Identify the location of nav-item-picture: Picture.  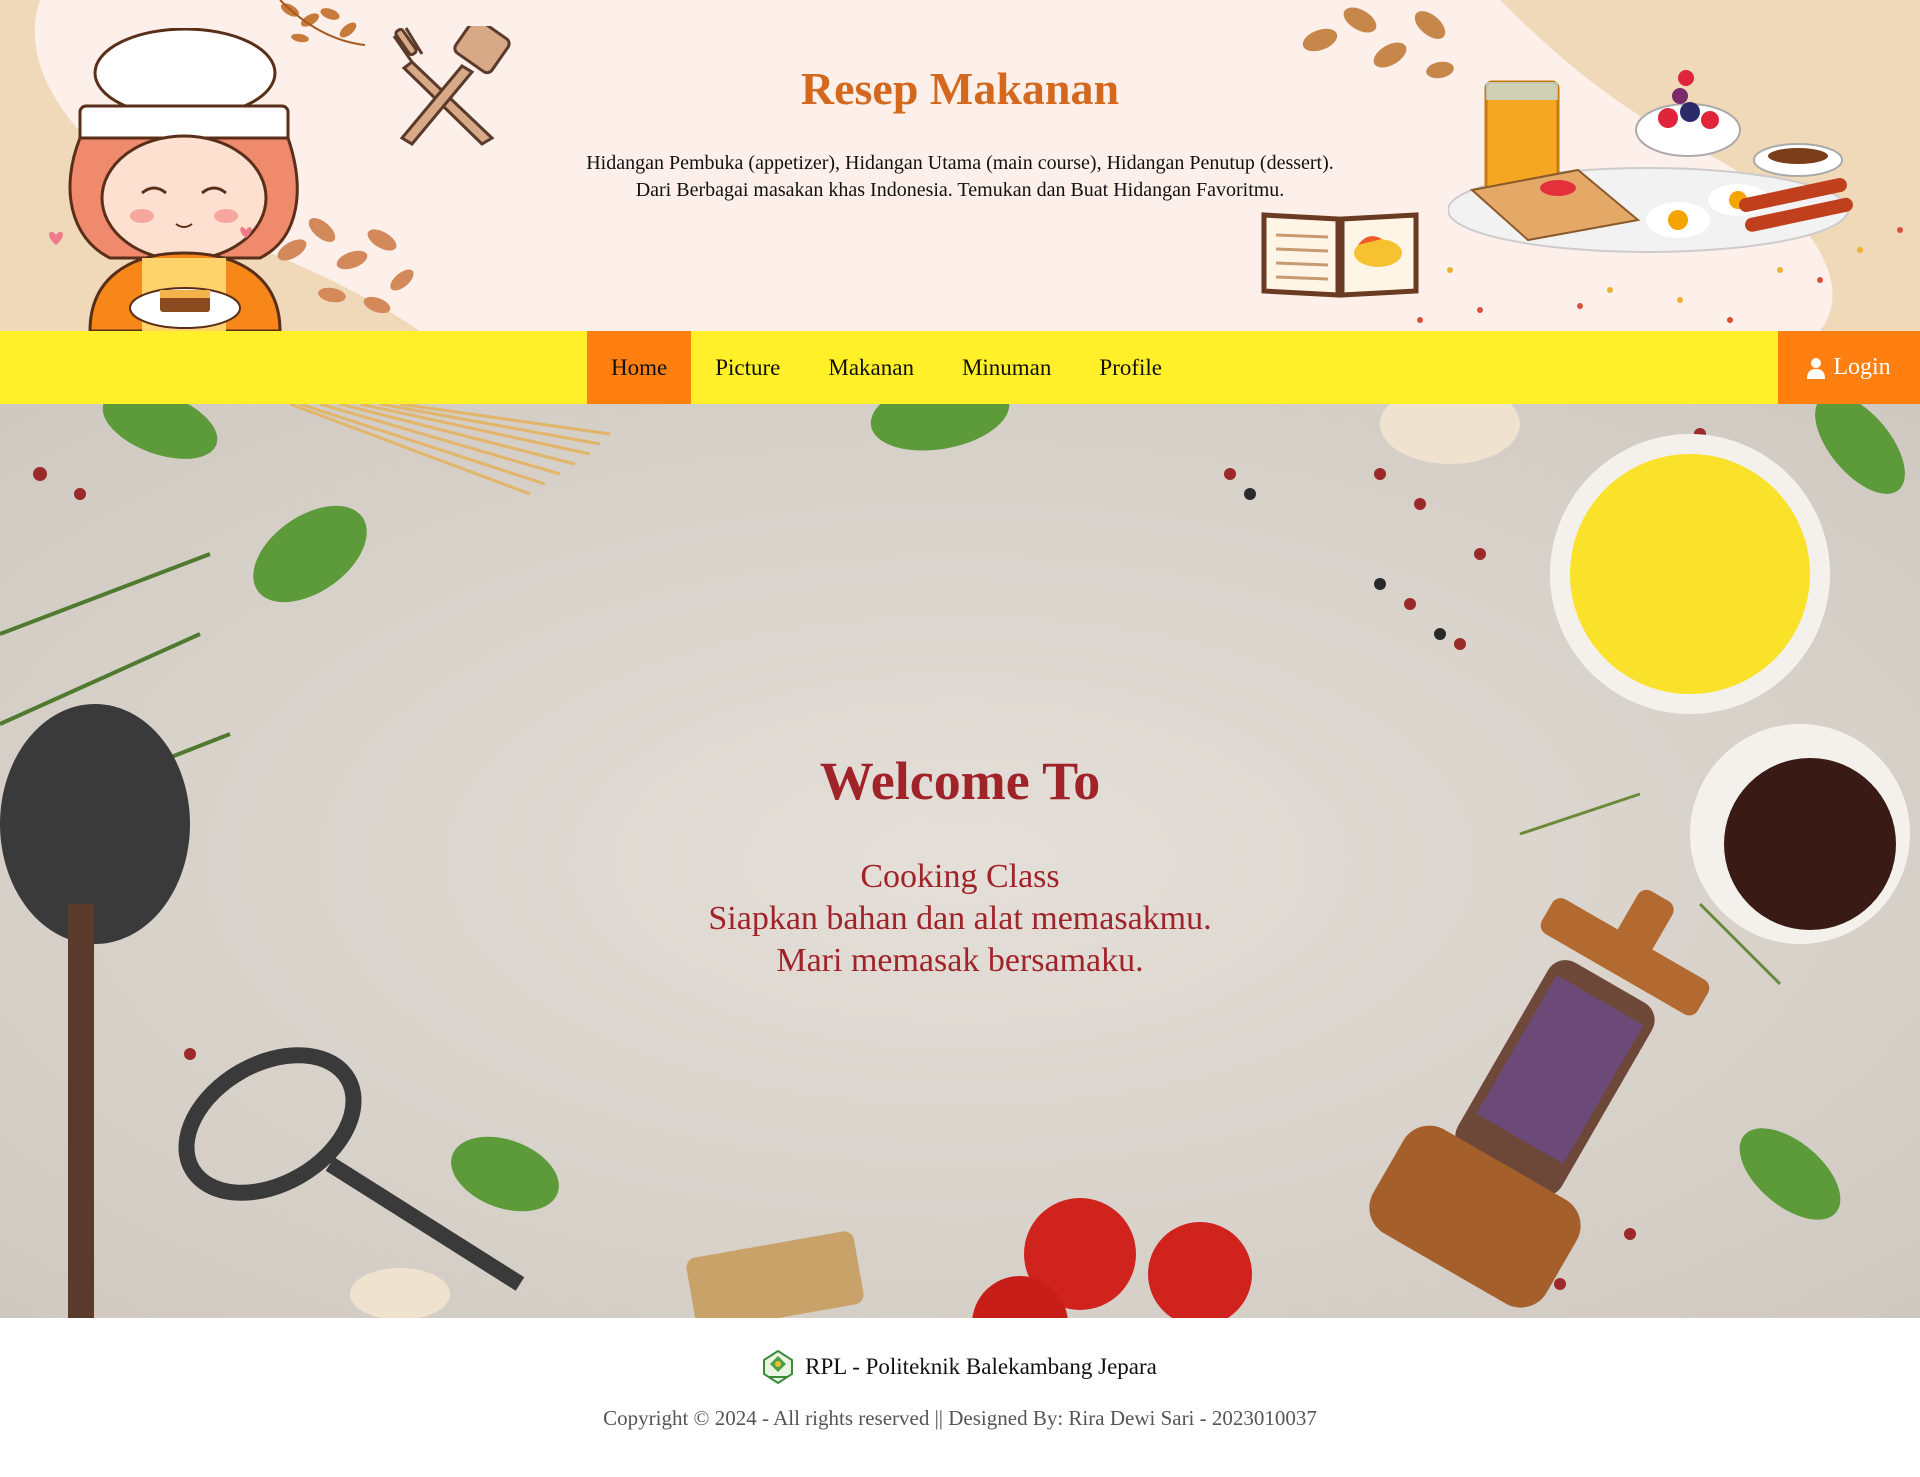
(747, 367).